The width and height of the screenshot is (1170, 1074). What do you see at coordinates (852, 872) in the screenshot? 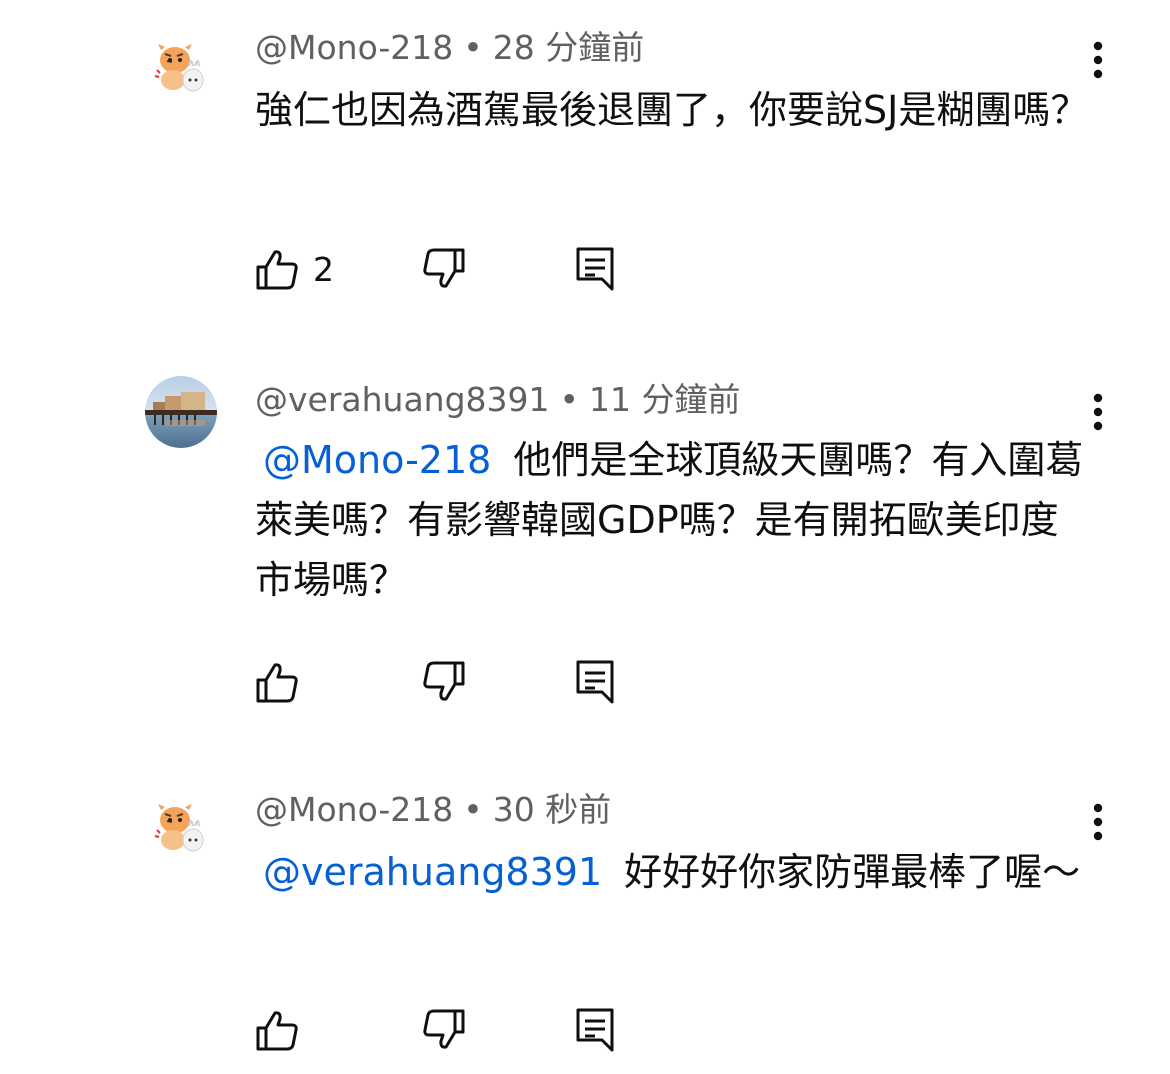
I see `comment-text-content: 好好好你家防彈最棒了喔～` at bounding box center [852, 872].